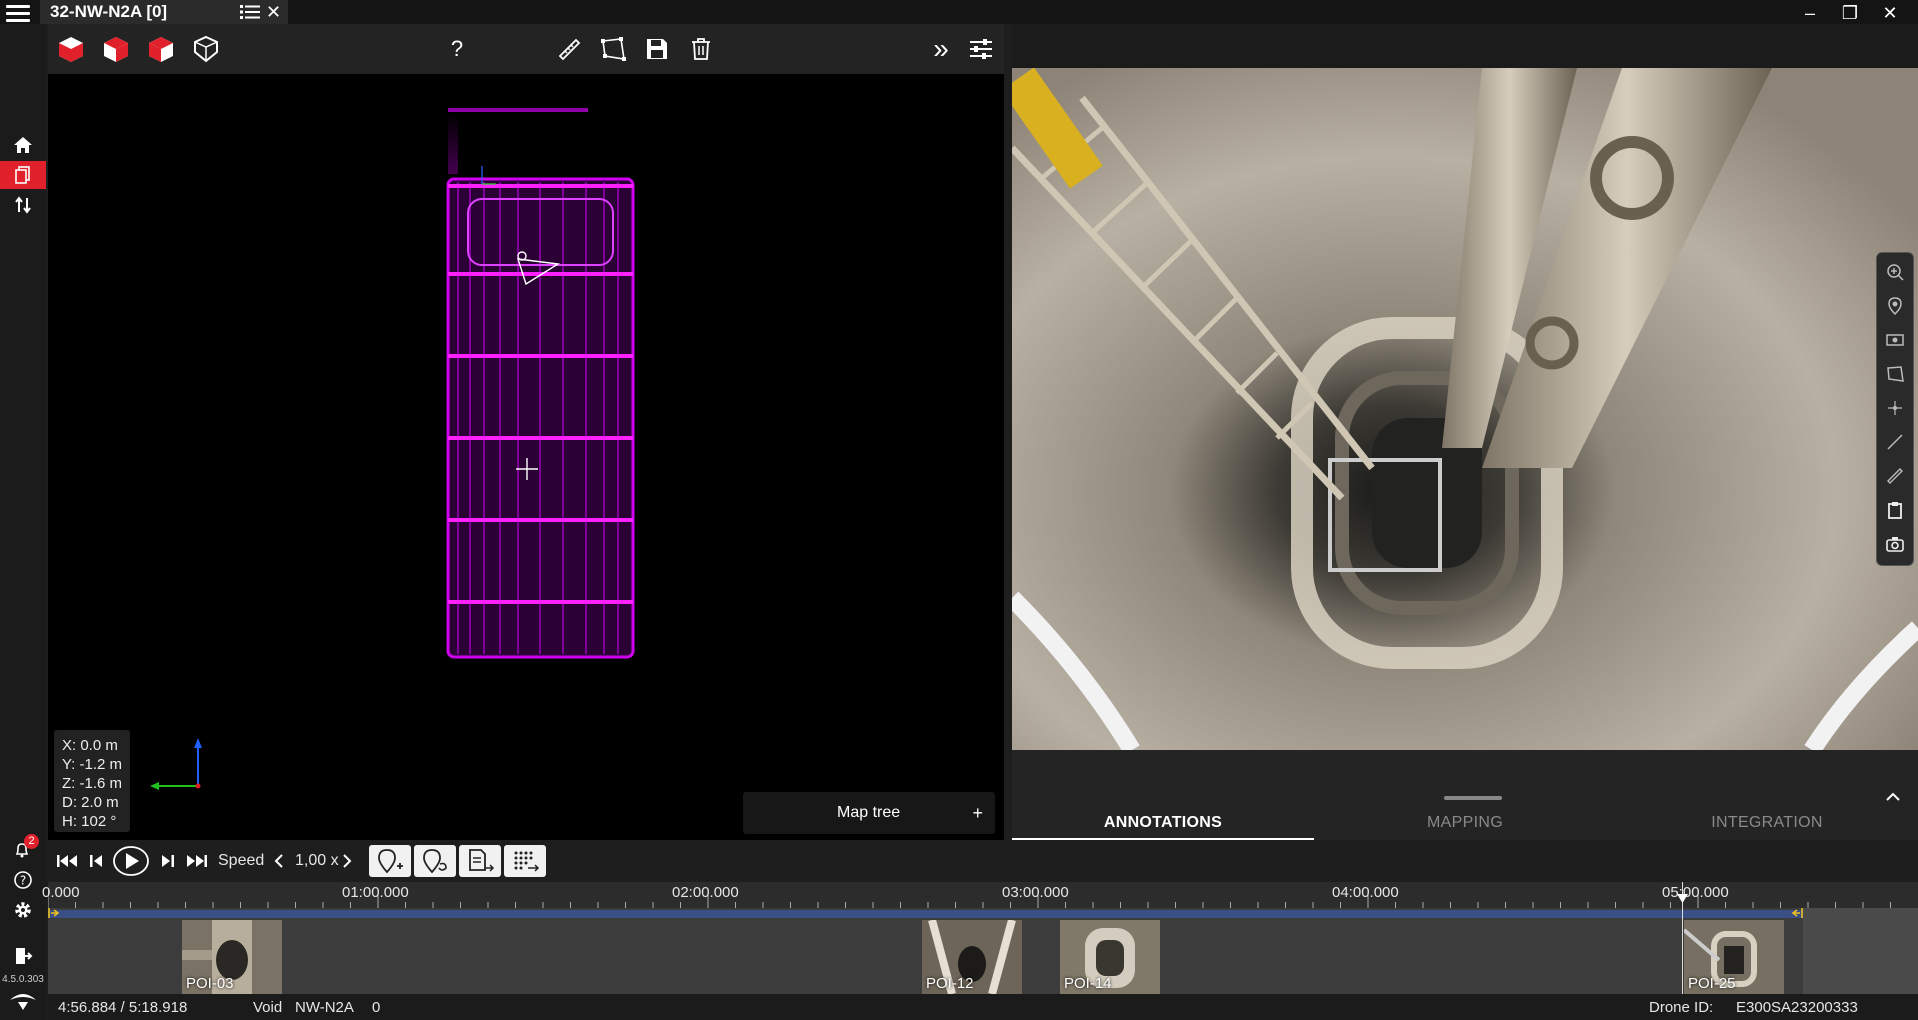 The height and width of the screenshot is (1020, 1918). What do you see at coordinates (23, 956) in the screenshot?
I see `logout-button` at bounding box center [23, 956].